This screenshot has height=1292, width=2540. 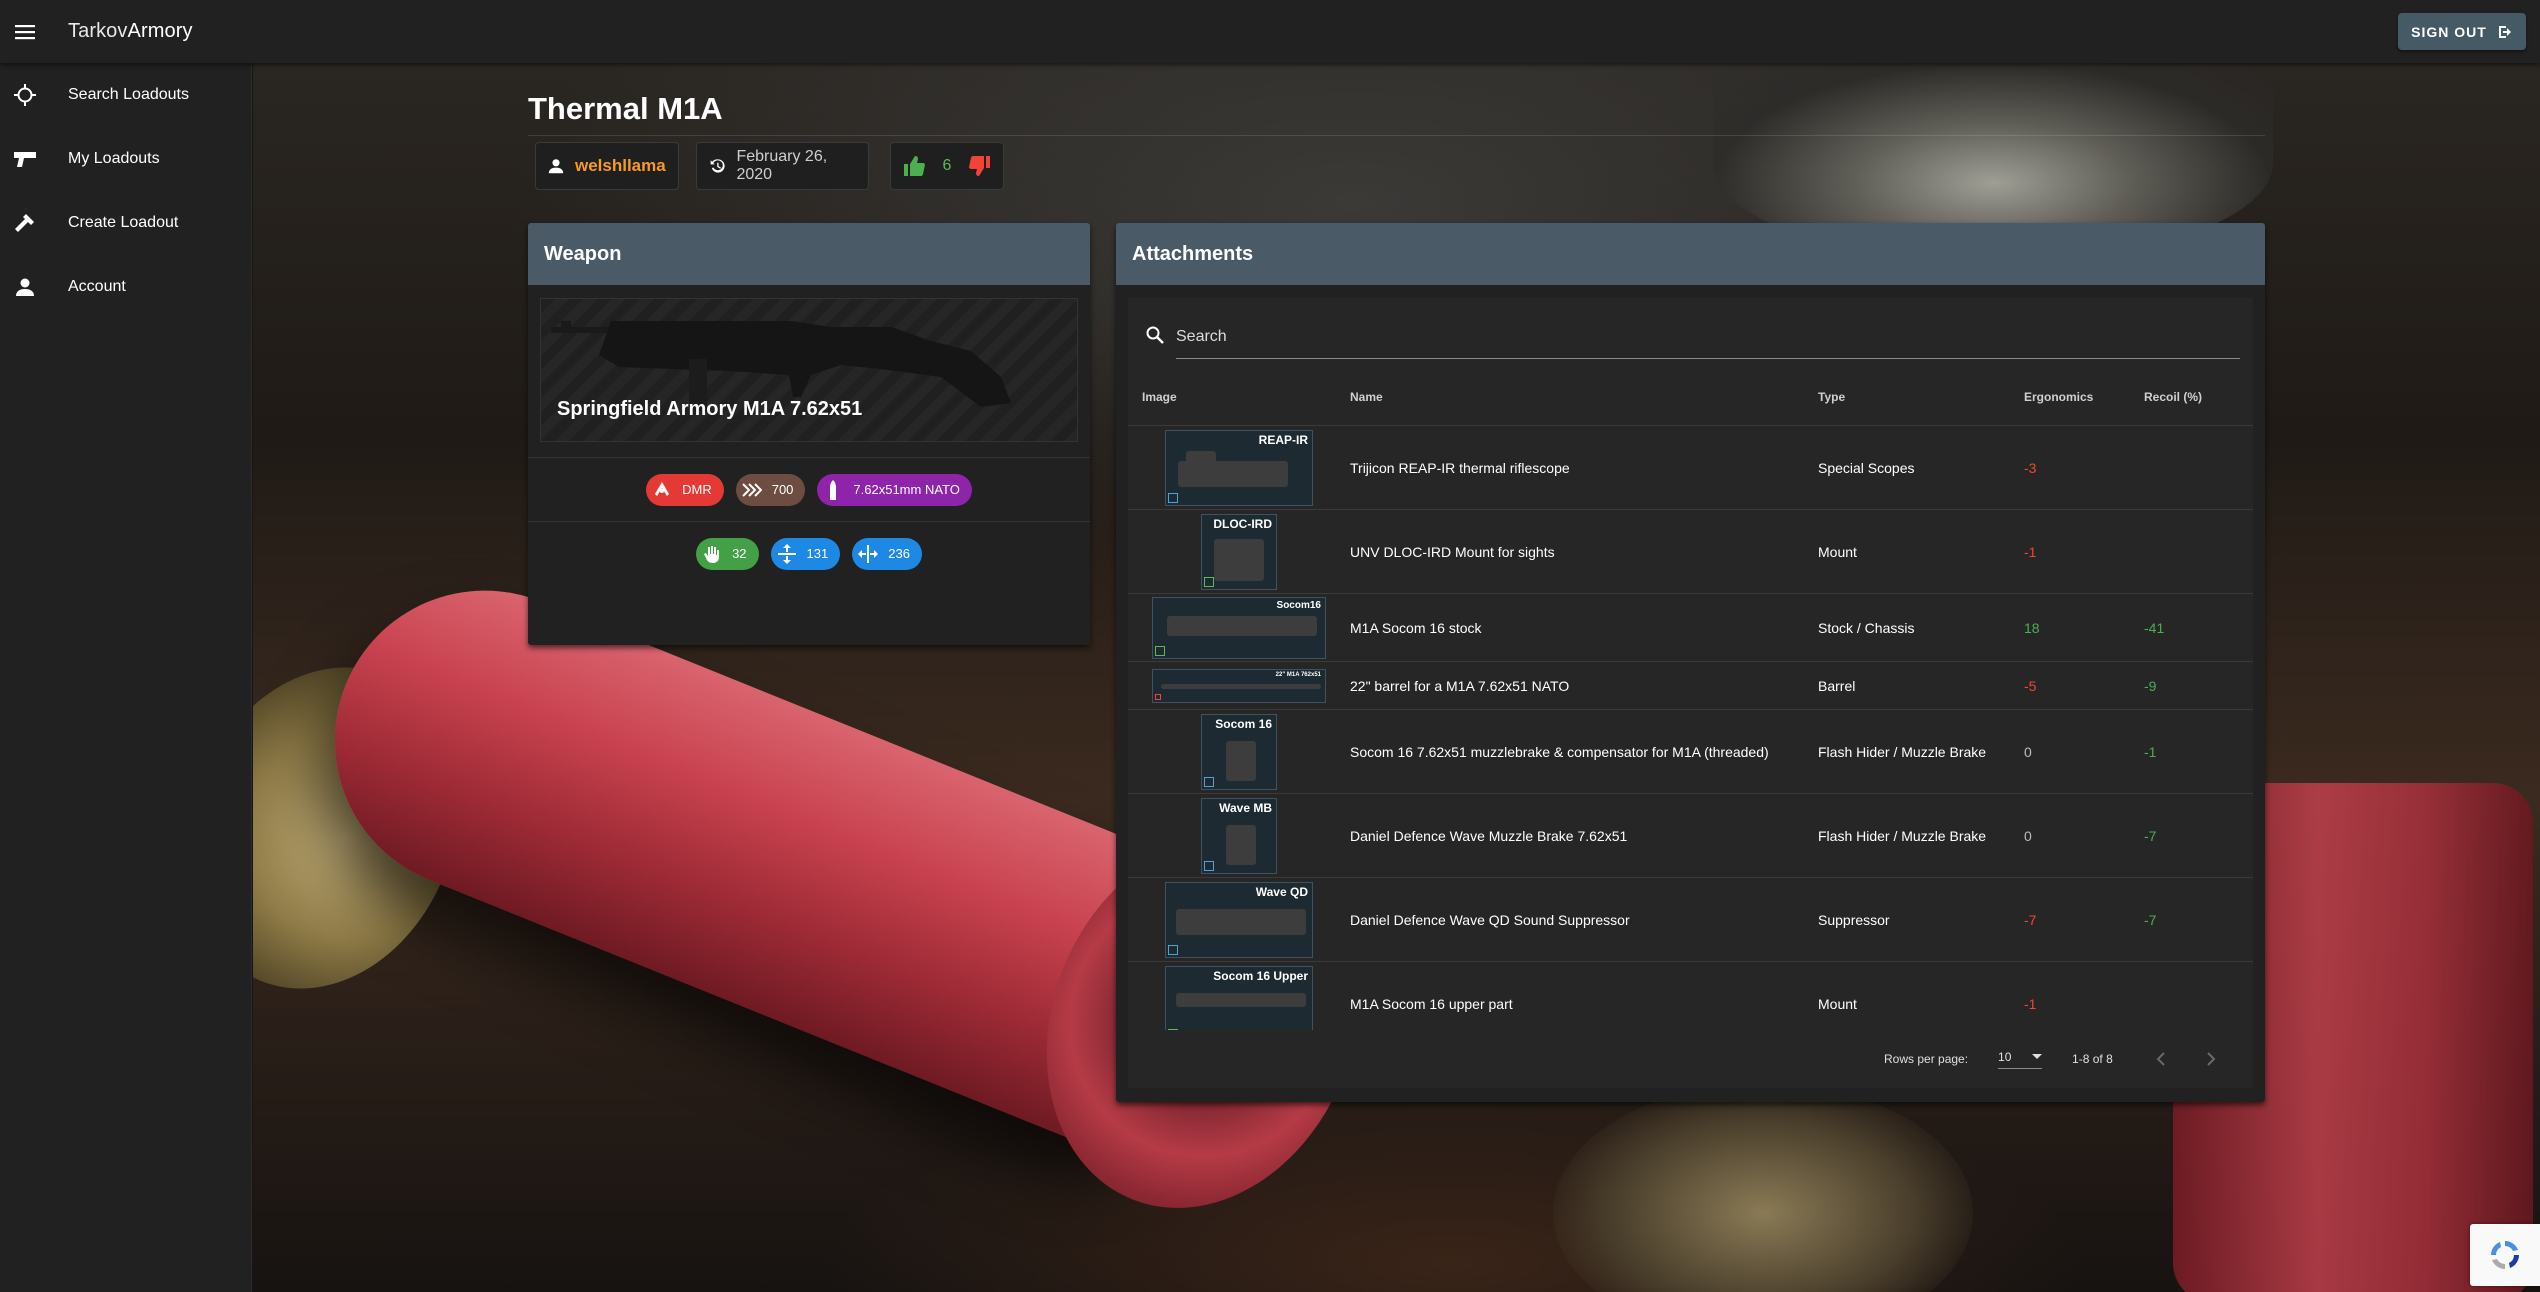 What do you see at coordinates (662, 490) in the screenshot?
I see `class-icon` at bounding box center [662, 490].